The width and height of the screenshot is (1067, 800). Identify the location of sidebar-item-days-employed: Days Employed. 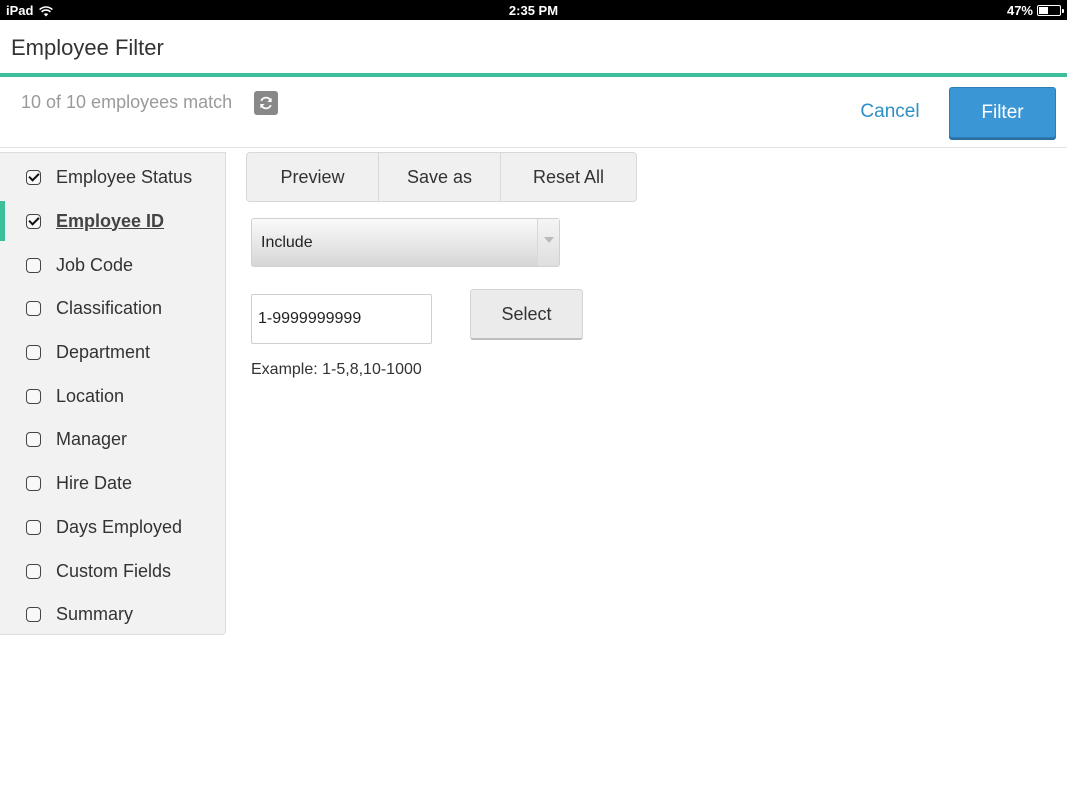
(112, 527).